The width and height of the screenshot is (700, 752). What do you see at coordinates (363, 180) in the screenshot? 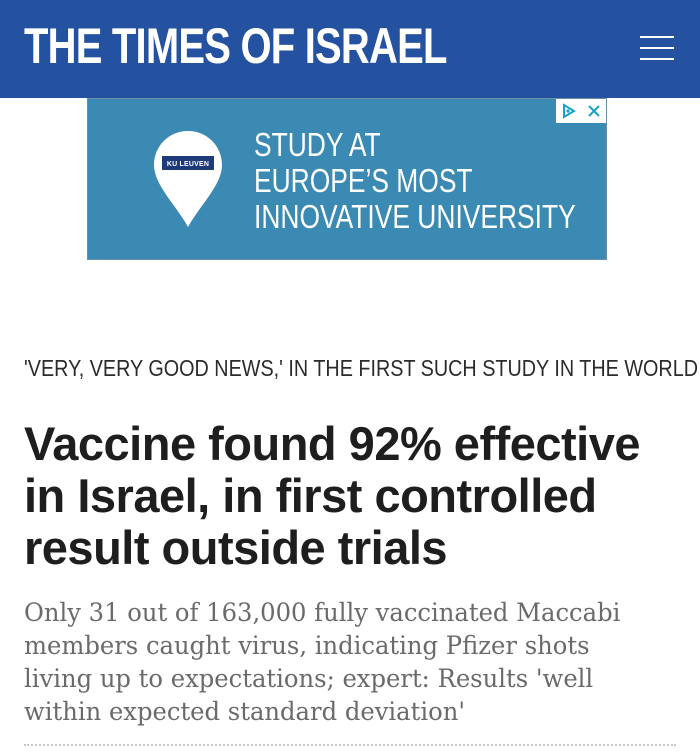
I see `ad-line: EUROPE’S MOST` at bounding box center [363, 180].